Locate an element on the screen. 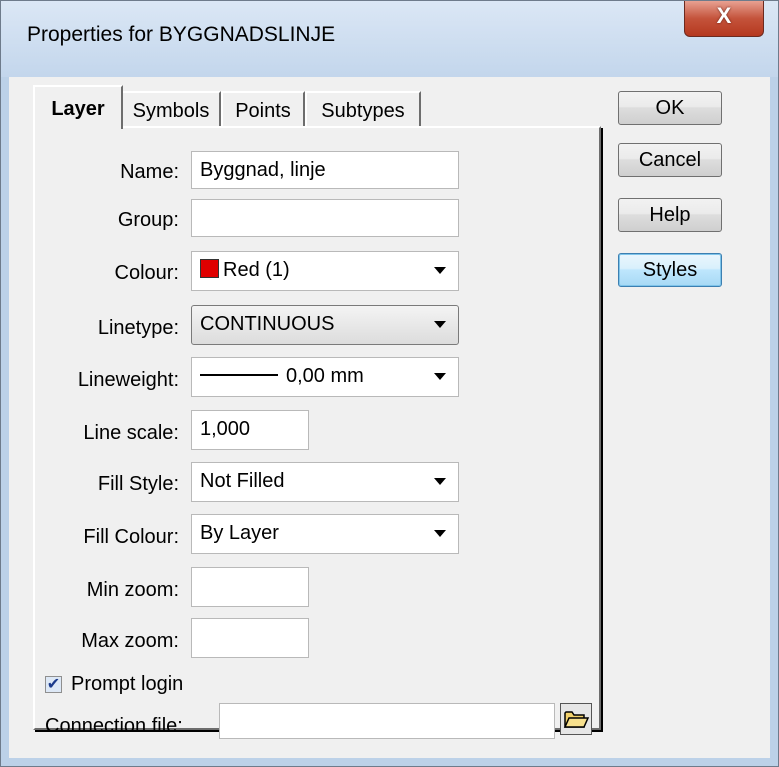 The width and height of the screenshot is (779, 767). folder-open-icon is located at coordinates (576, 719).